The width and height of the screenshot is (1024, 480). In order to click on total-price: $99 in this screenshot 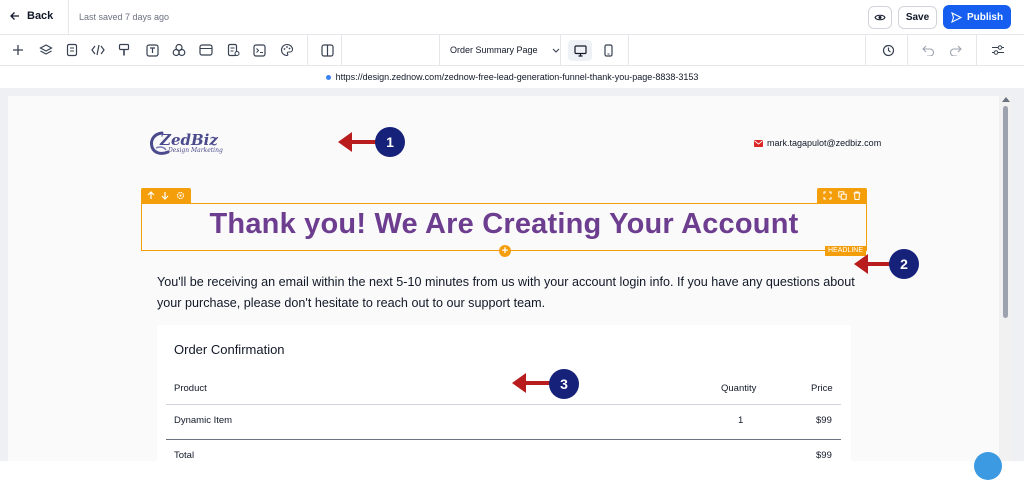, I will do `click(824, 455)`.